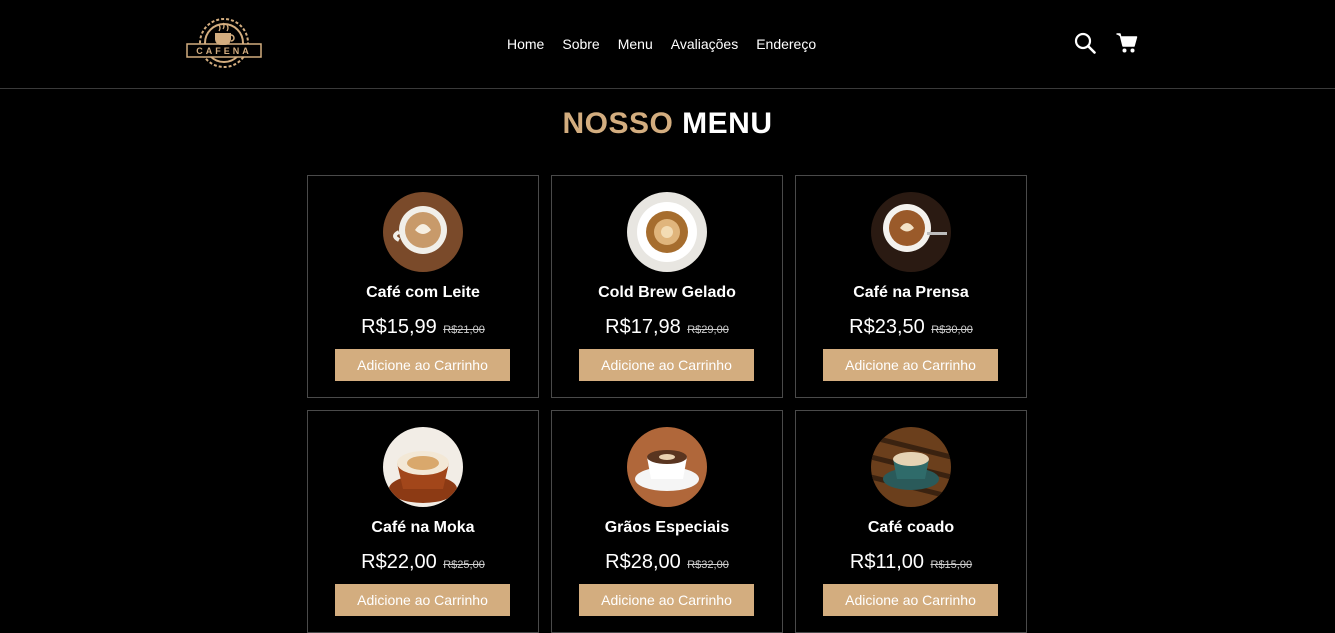  Describe the element at coordinates (727, 123) in the screenshot. I see `title-word: MENU` at that location.